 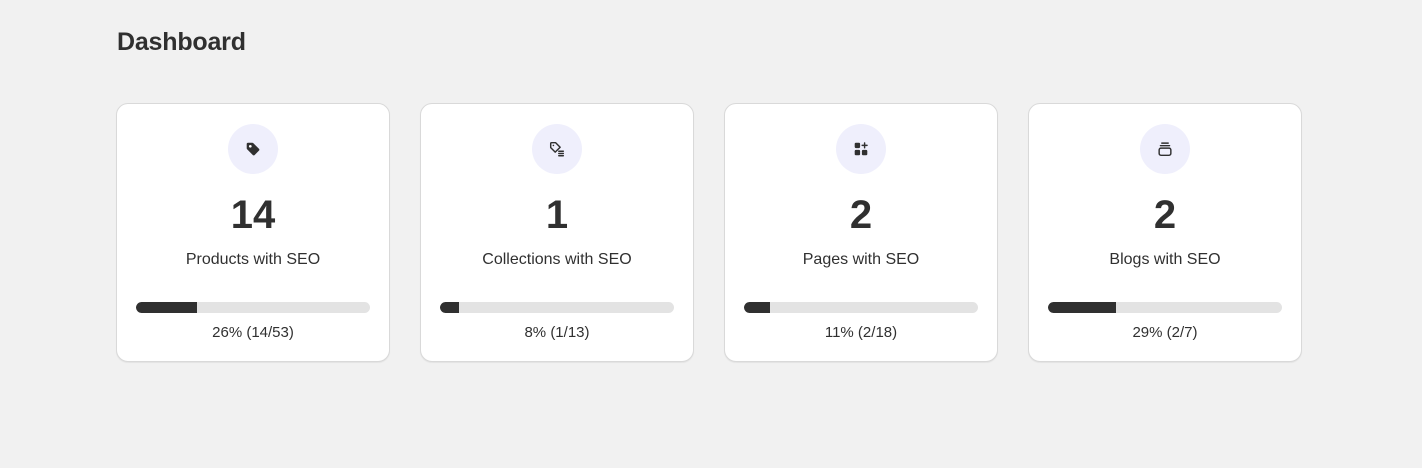 I want to click on blogs-seo-card: 2 Blogs with SEO 29% (2/7), so click(x=1165, y=232).